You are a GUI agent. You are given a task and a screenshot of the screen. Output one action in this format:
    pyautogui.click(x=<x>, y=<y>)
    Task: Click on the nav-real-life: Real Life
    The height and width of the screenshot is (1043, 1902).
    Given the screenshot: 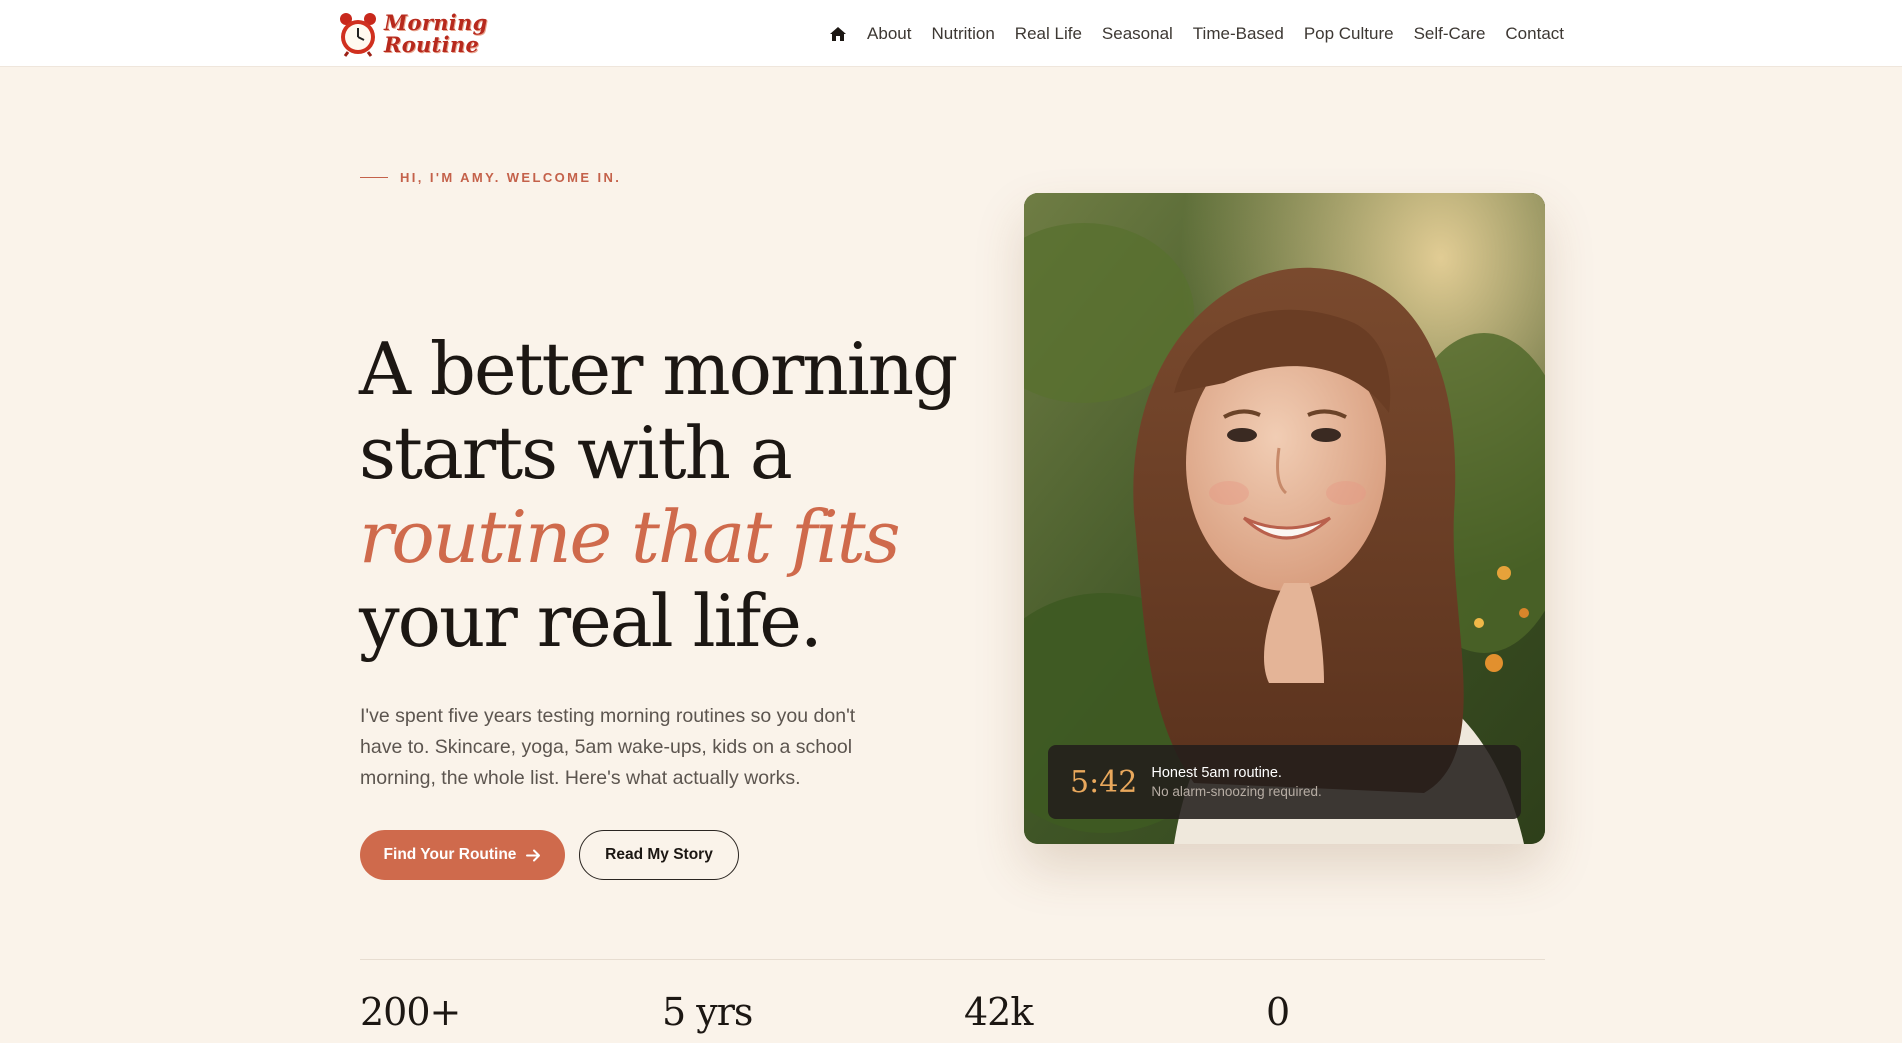 What is the action you would take?
    pyautogui.click(x=1048, y=34)
    